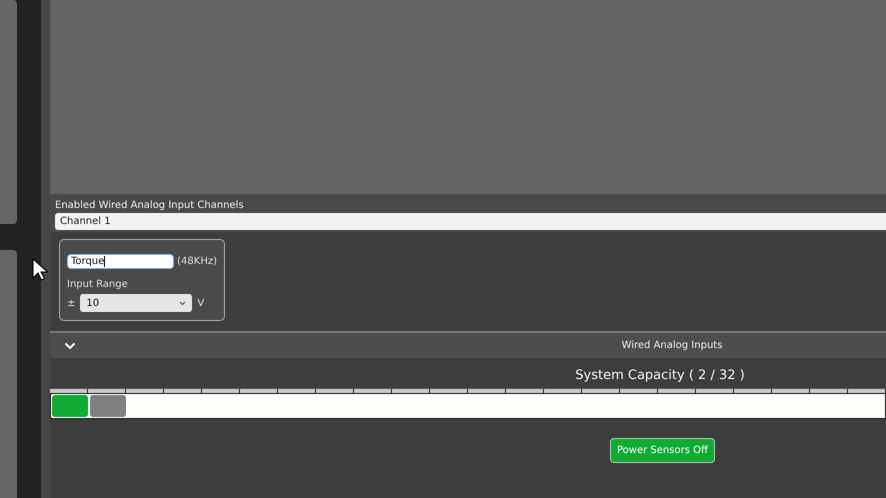 This screenshot has width=886, height=498. Describe the element at coordinates (672, 345) in the screenshot. I see `section-title: Wired Analog Inputs` at that location.